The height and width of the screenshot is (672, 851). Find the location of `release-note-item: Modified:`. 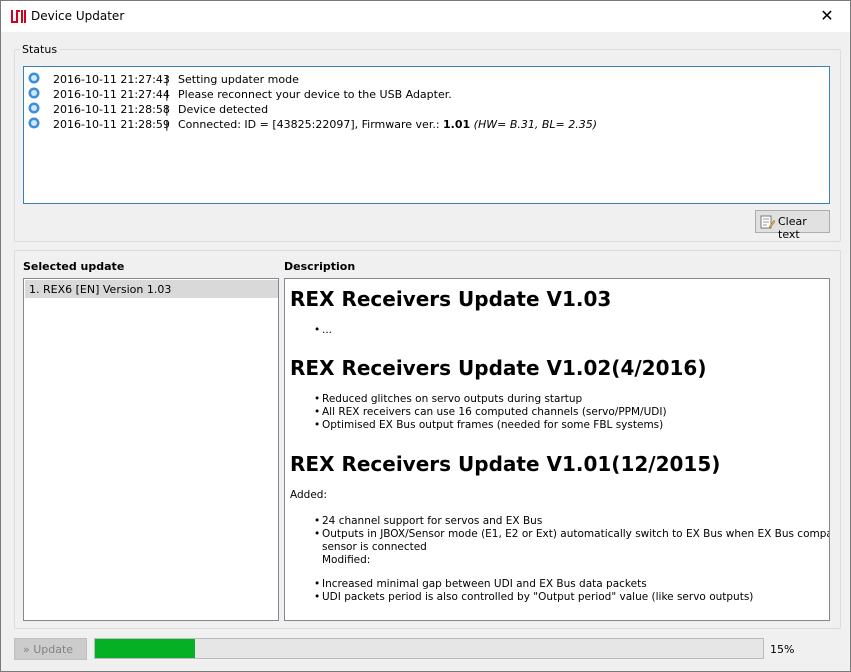

release-note-item: Modified: is located at coordinates (346, 560).